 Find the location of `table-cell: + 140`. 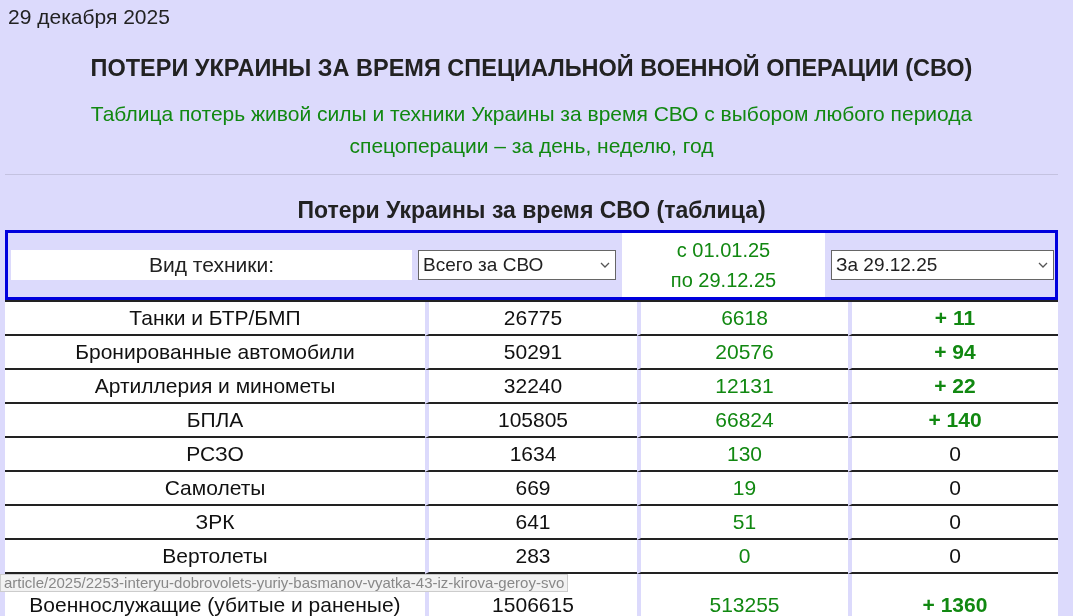

table-cell: + 140 is located at coordinates (955, 420).